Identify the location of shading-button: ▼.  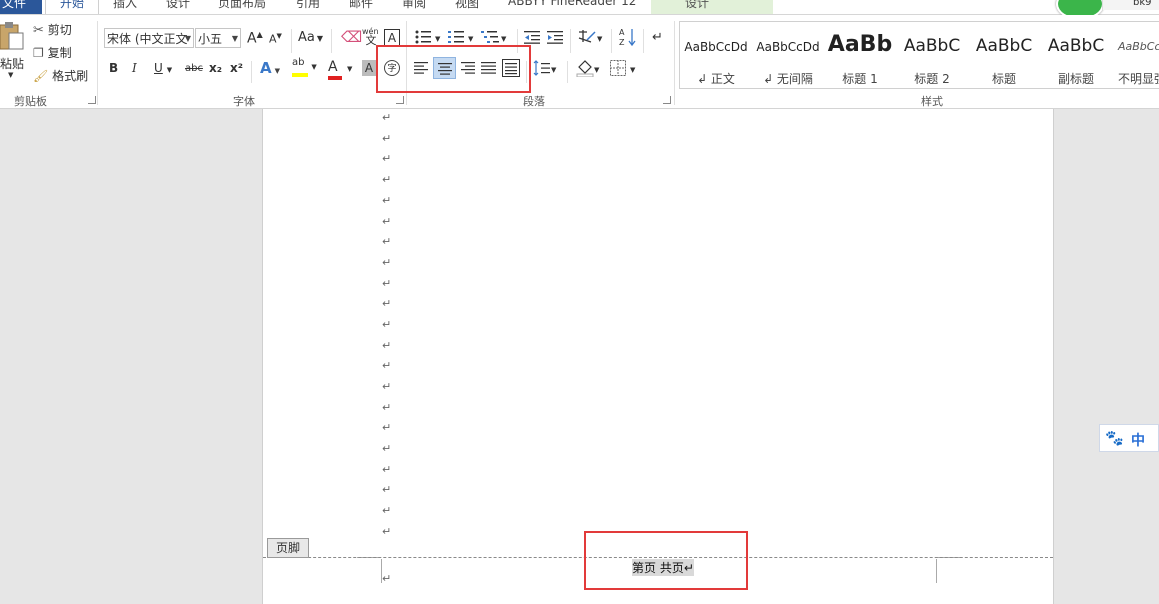
(587, 69).